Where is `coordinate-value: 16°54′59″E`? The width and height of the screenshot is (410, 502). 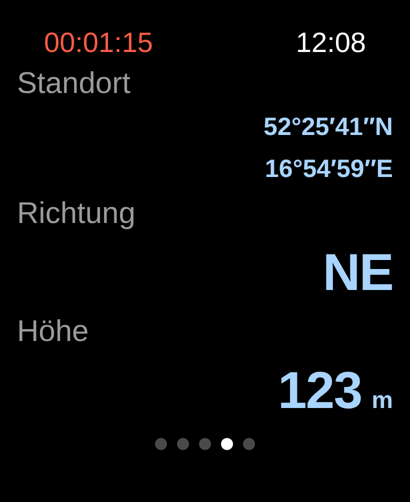 coordinate-value: 16°54′59″E is located at coordinates (328, 169).